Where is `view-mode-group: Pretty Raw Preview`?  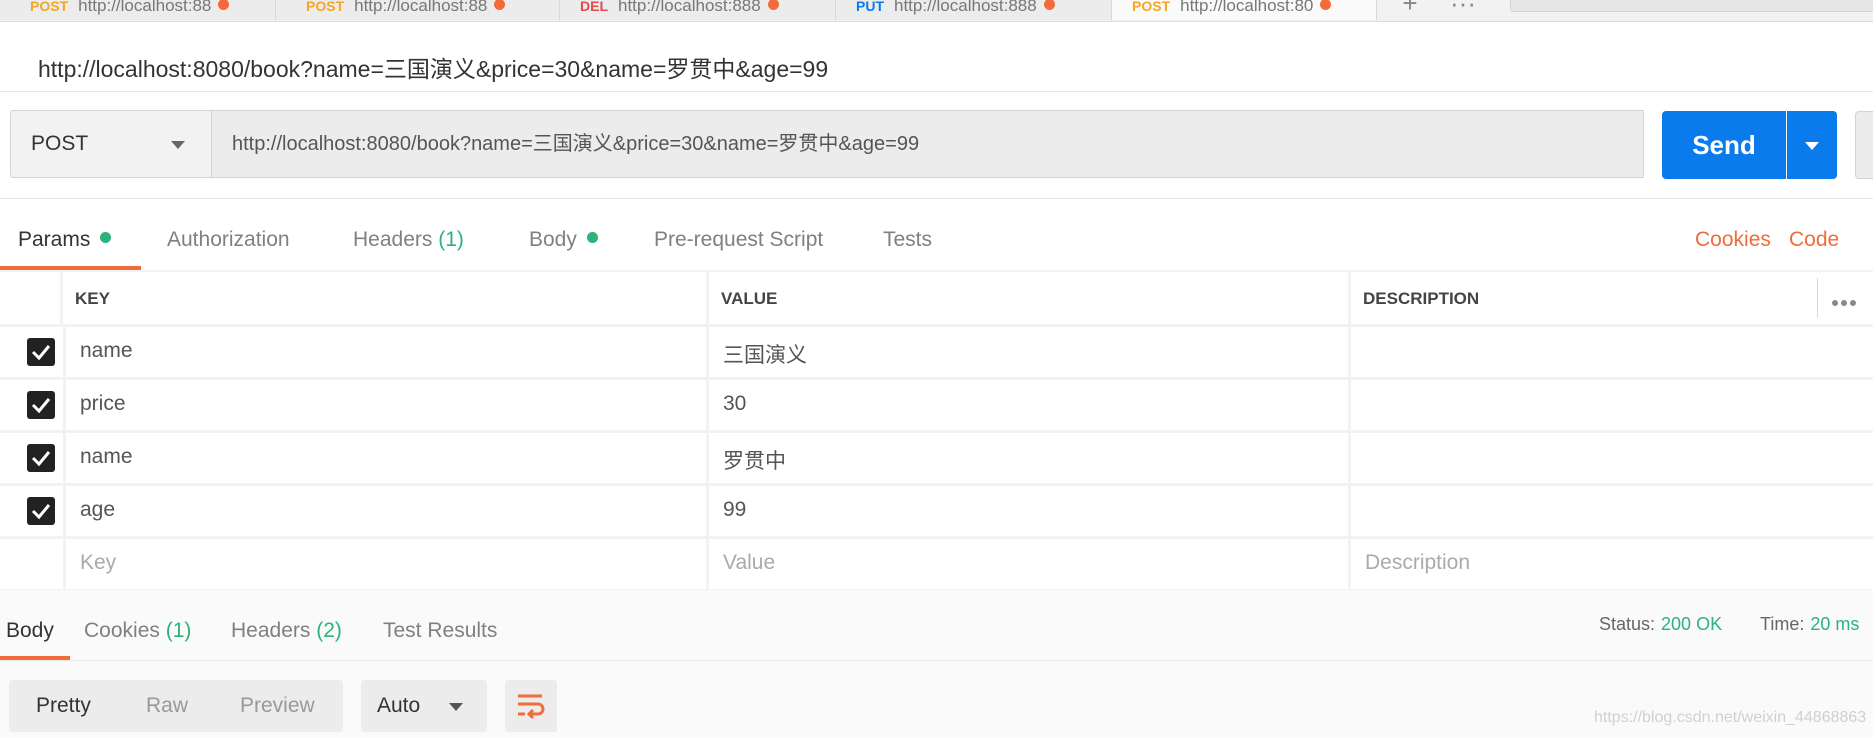 view-mode-group: Pretty Raw Preview is located at coordinates (176, 706).